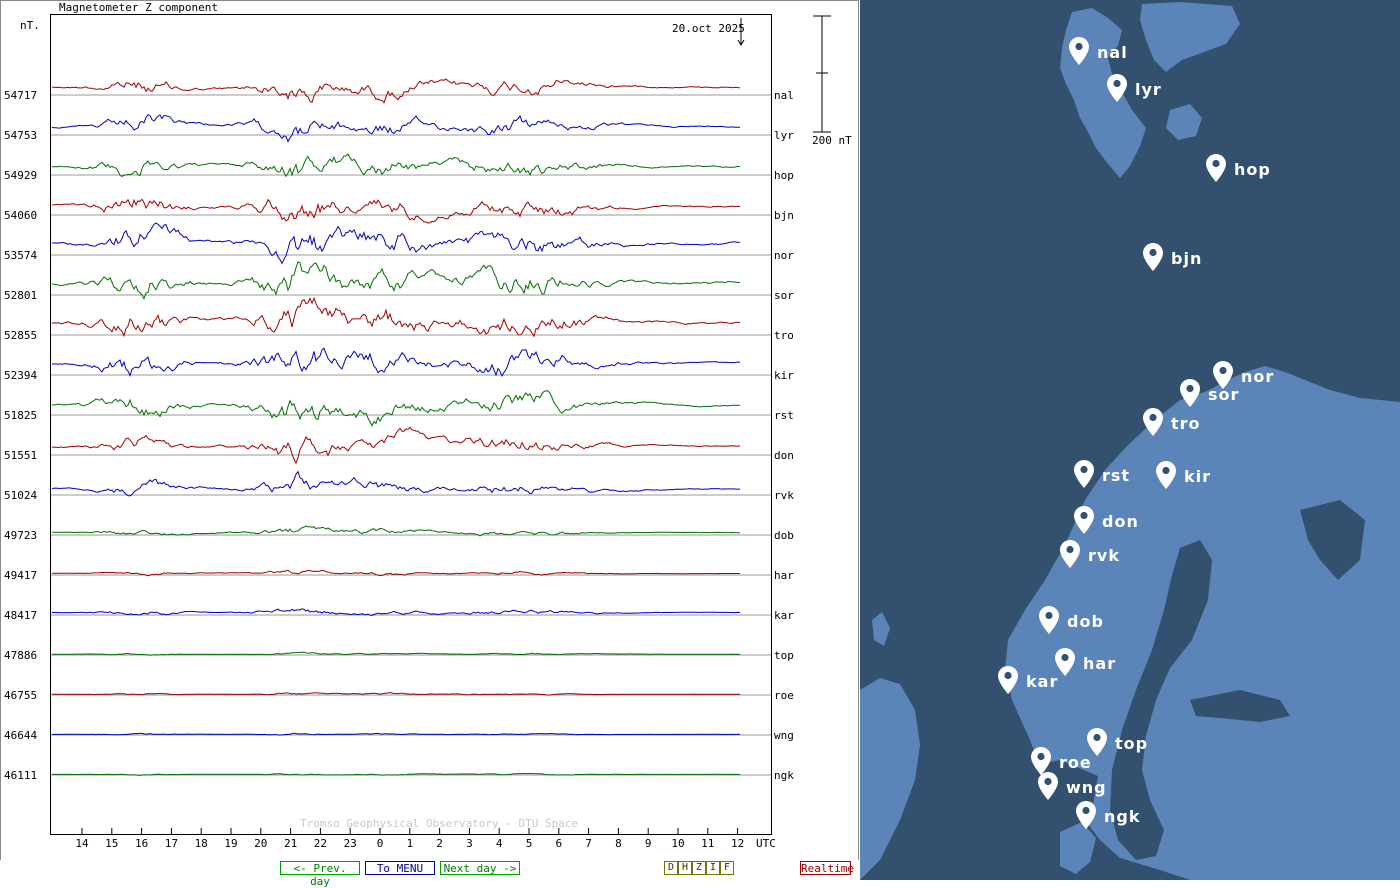 The height and width of the screenshot is (888, 1400). What do you see at coordinates (784, 775) in the screenshot?
I see `station-label-ngk: ngk` at bounding box center [784, 775].